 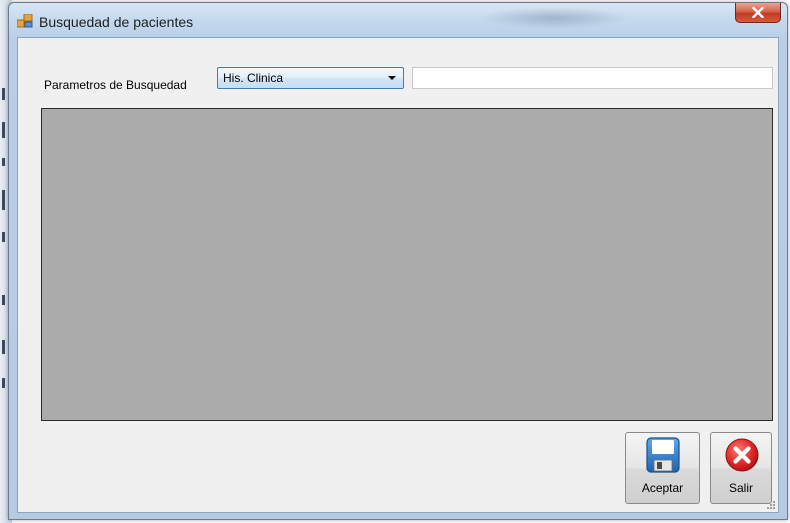 I want to click on red-circle-x-icon, so click(x=742, y=455).